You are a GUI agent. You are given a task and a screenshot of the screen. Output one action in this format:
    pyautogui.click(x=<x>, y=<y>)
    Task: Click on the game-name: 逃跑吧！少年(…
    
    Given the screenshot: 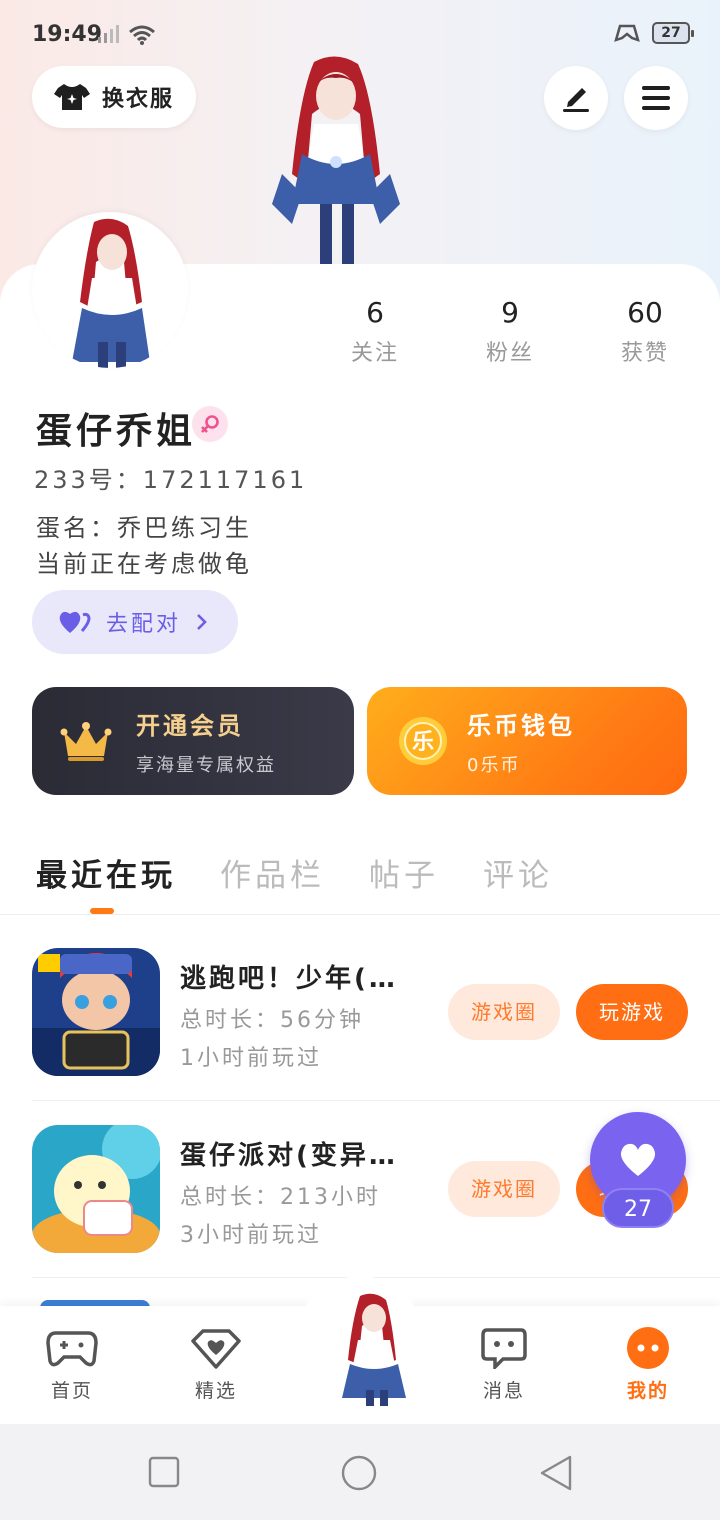 What is the action you would take?
    pyautogui.click(x=289, y=979)
    